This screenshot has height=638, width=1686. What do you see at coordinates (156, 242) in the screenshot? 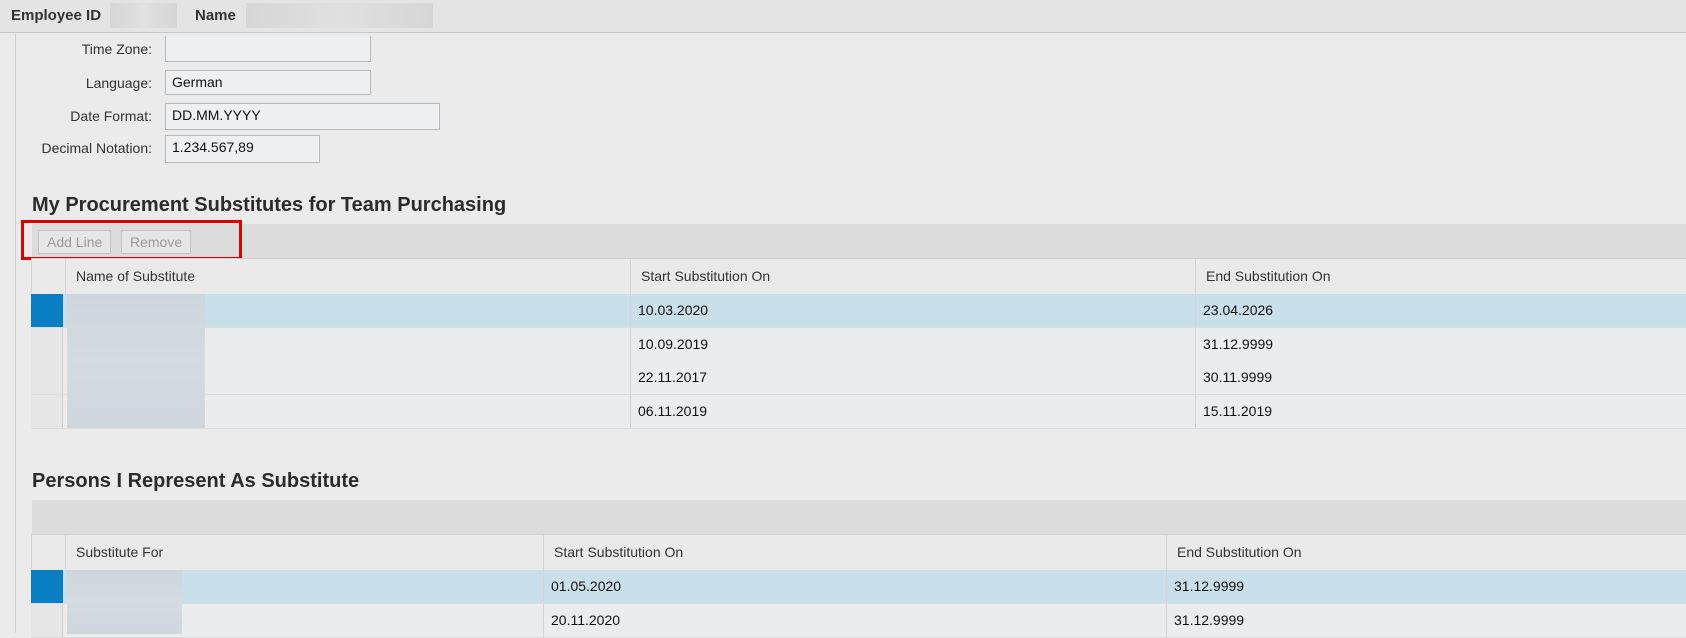
I see `remove-button: Remove` at bounding box center [156, 242].